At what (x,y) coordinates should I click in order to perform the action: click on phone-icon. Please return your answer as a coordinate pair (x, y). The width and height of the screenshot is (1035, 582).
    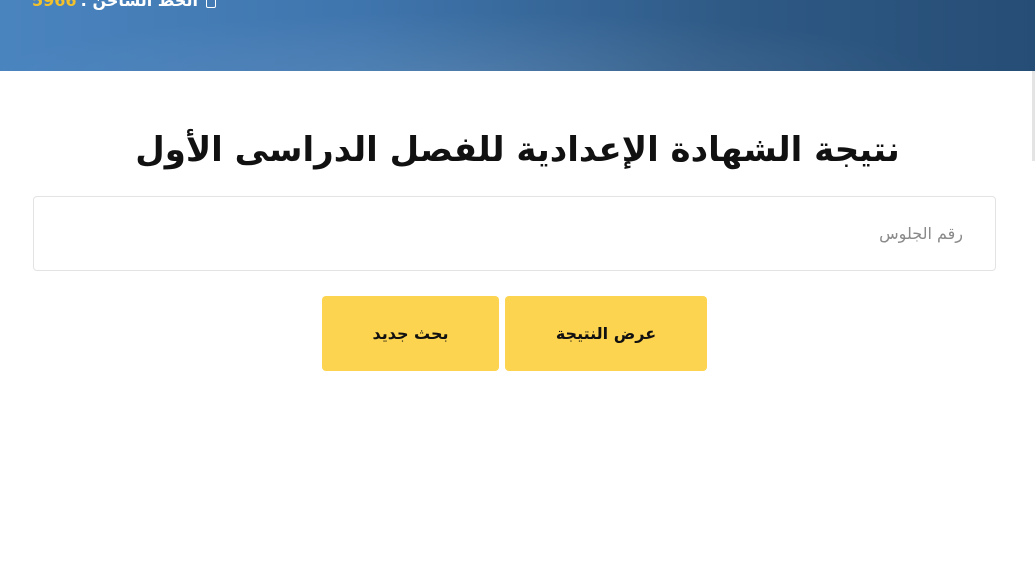
    Looking at the image, I should click on (210, 4).